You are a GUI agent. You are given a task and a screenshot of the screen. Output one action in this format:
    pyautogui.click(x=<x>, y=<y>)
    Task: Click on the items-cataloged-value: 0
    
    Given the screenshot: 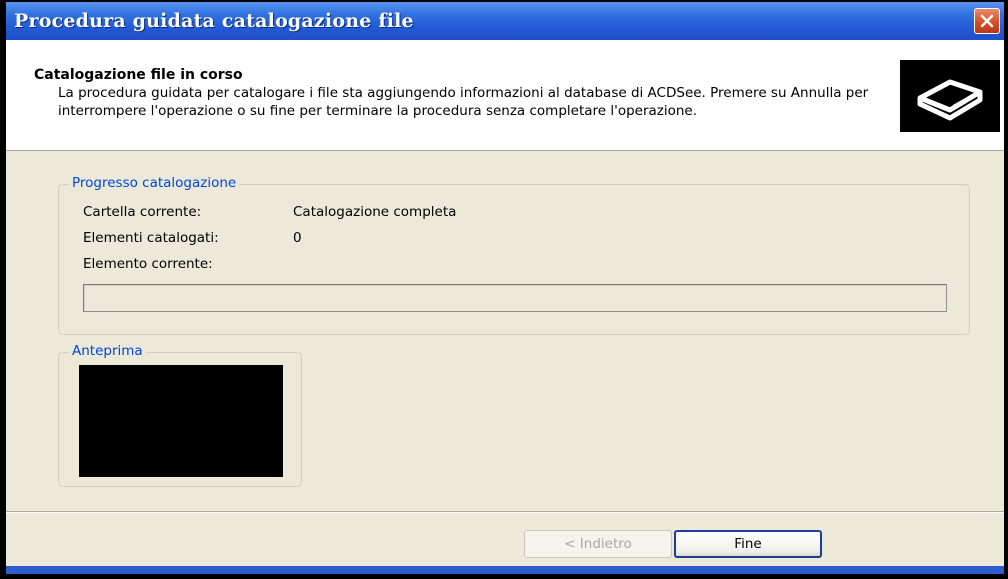 What is the action you would take?
    pyautogui.click(x=297, y=238)
    